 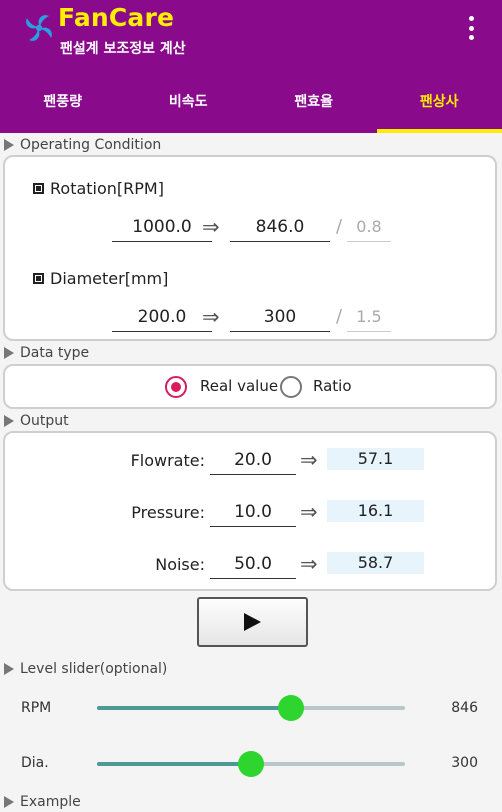 I want to click on slider-section-title: Level slider(optional), so click(x=93, y=669).